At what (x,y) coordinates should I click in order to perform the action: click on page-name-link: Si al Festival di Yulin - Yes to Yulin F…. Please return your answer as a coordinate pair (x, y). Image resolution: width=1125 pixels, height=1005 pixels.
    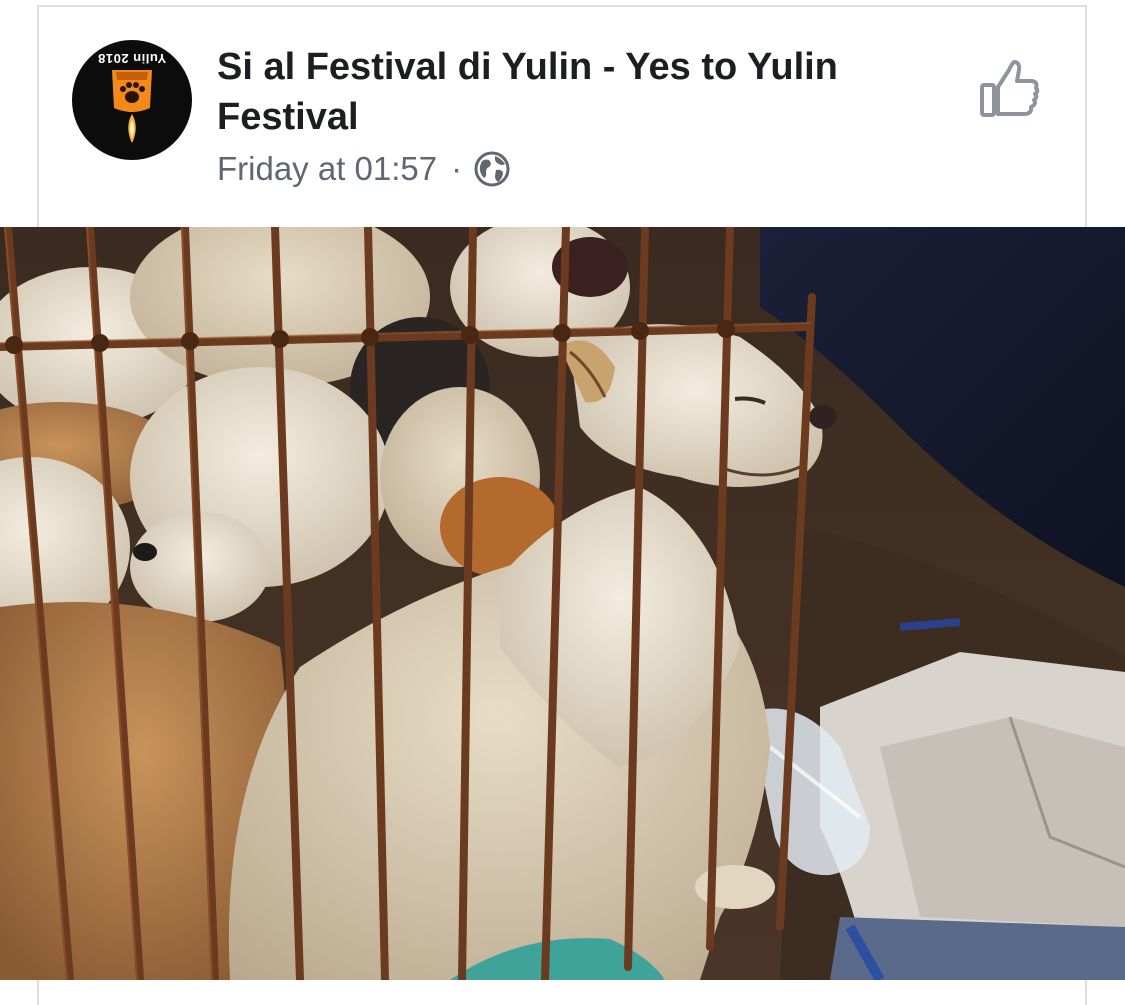
    Looking at the image, I should click on (577, 92).